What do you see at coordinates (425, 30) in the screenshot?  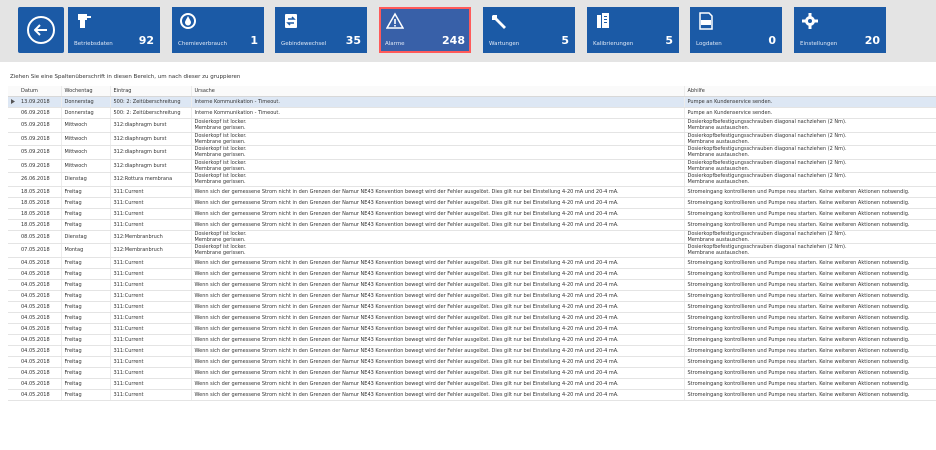 I see `tile-alarme: Alarme 248` at bounding box center [425, 30].